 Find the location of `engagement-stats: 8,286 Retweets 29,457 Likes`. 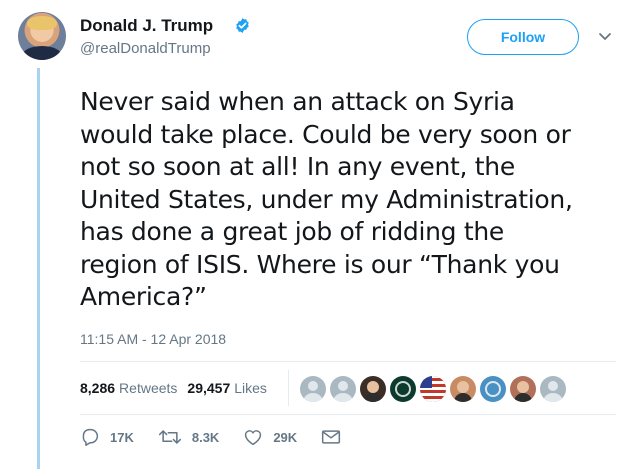

engagement-stats: 8,286 Retweets 29,457 Likes is located at coordinates (173, 388).